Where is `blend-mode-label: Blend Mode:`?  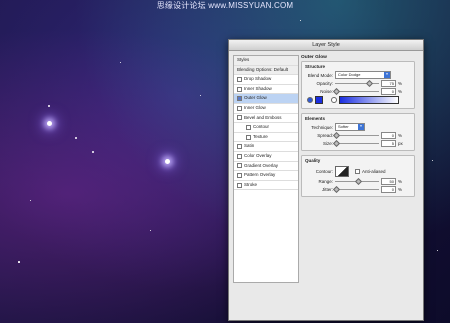
blend-mode-label: Blend Mode: is located at coordinates (320, 75).